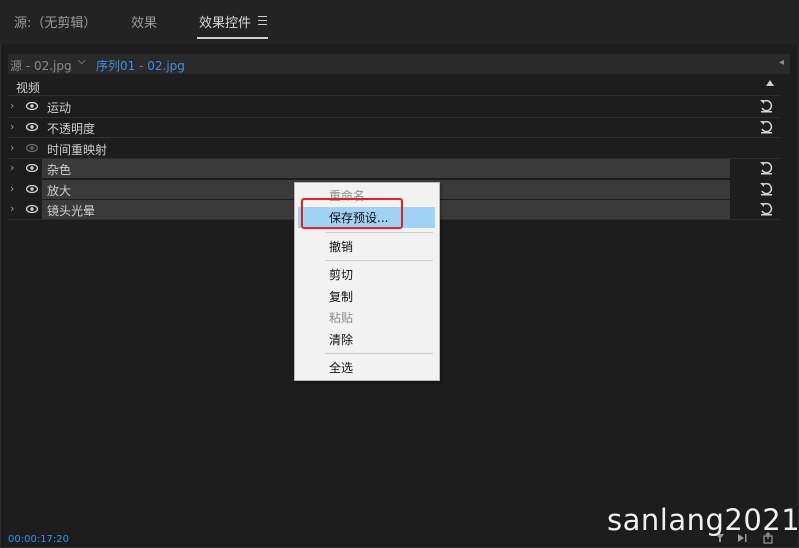 This screenshot has width=799, height=548. I want to click on annotation-highlight-box, so click(352, 213).